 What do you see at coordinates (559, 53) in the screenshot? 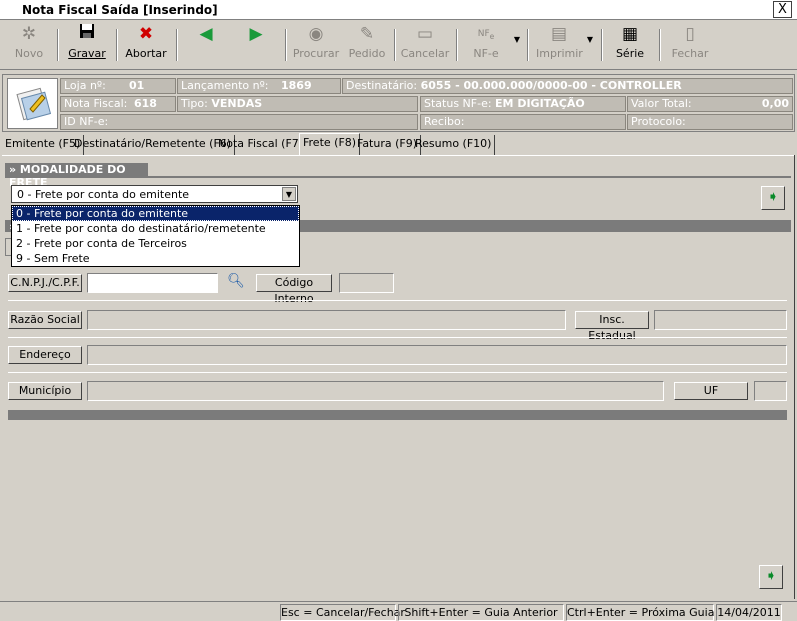
I see `imprimir-label: Imprimir` at bounding box center [559, 53].